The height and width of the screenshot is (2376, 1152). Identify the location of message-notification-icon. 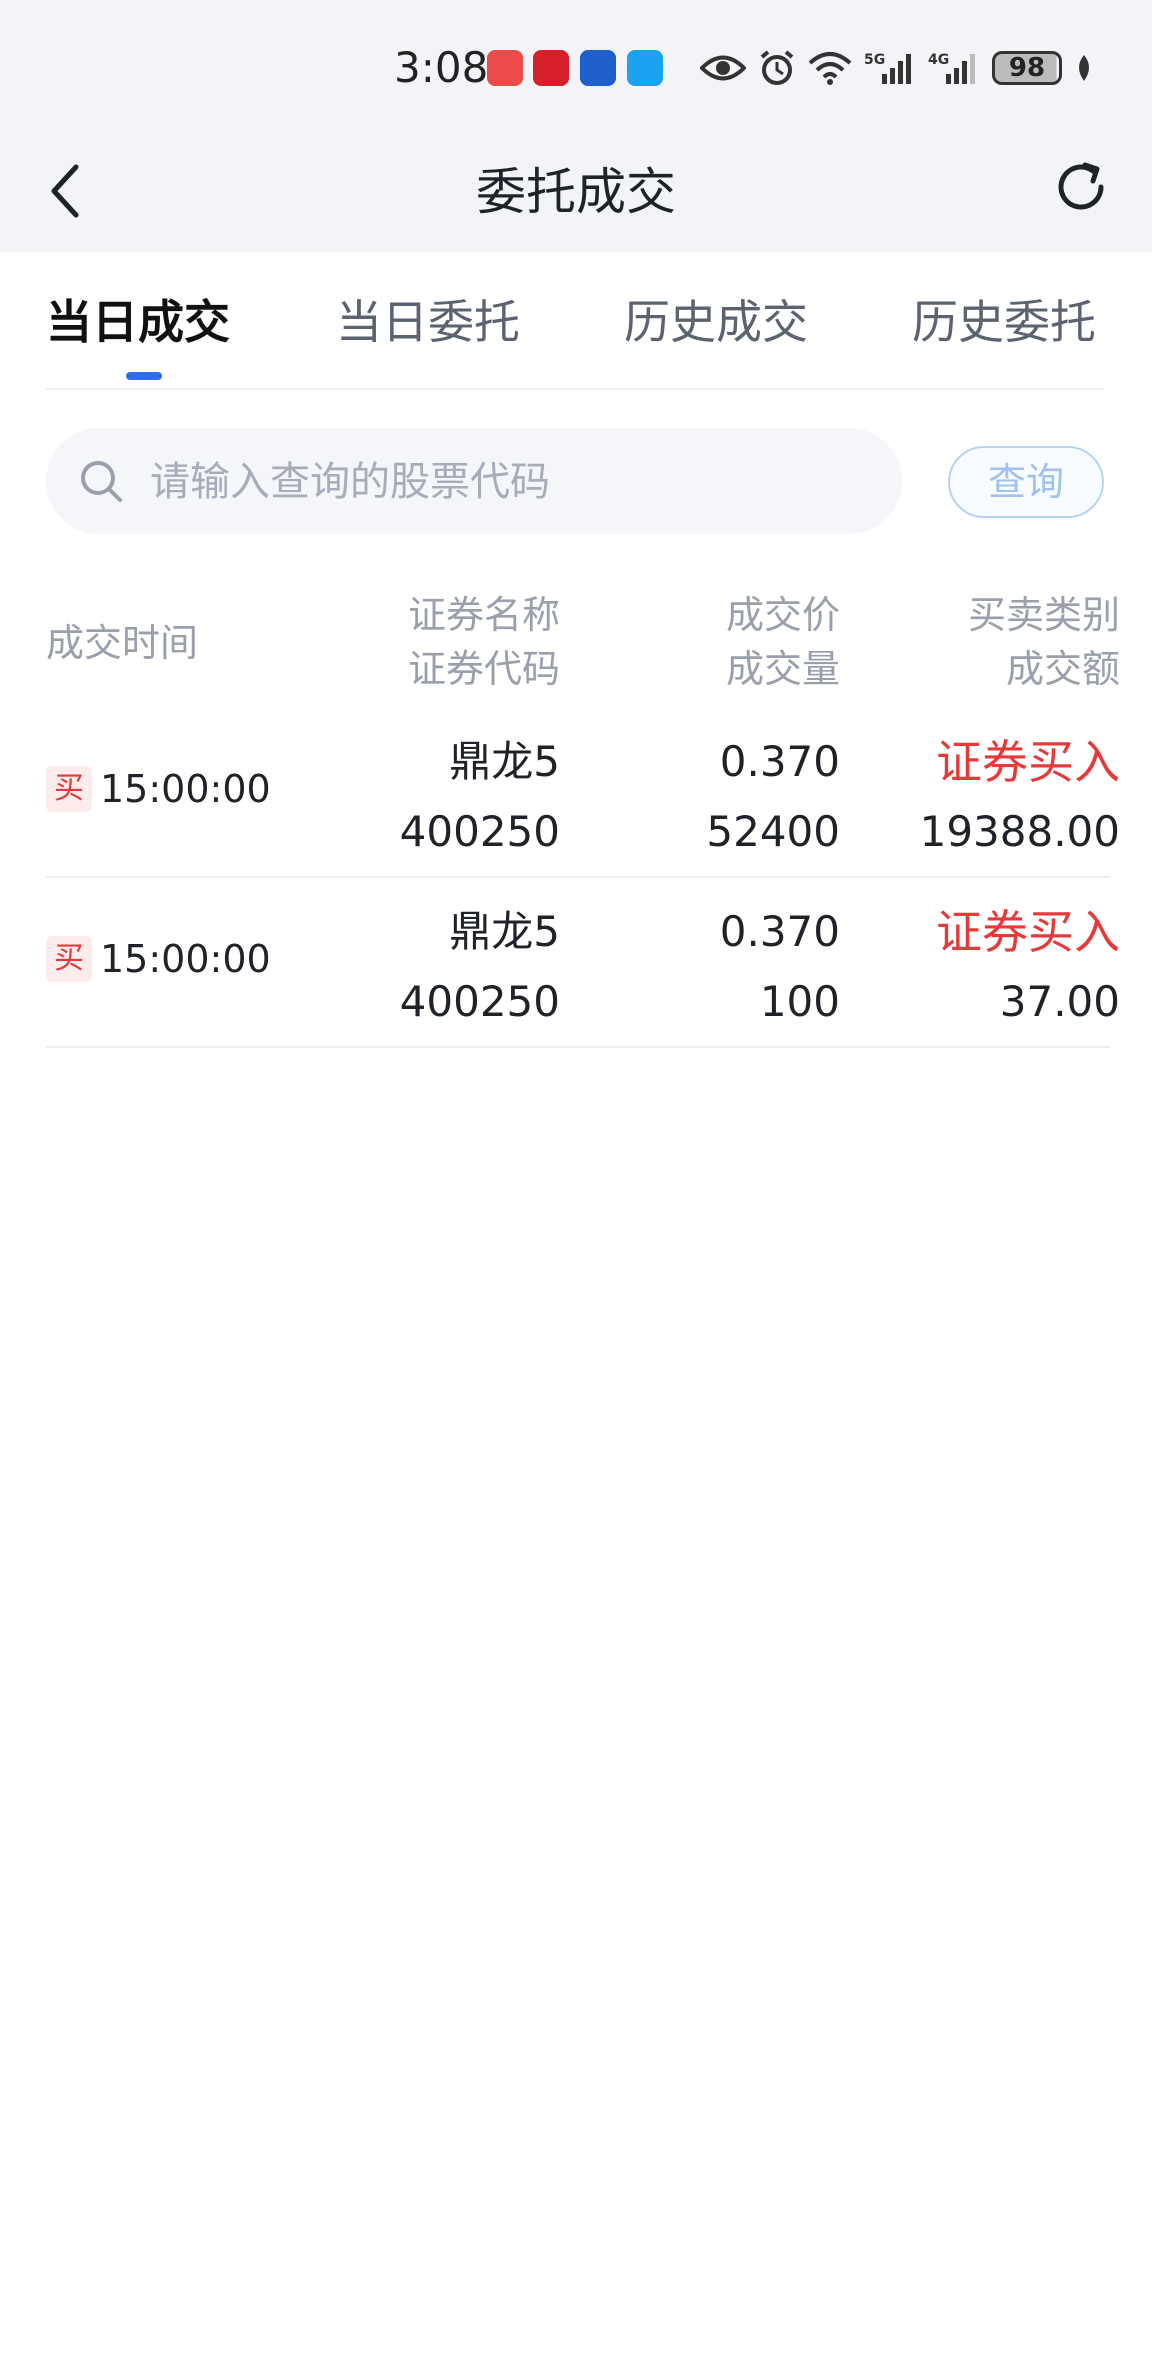
(645, 68).